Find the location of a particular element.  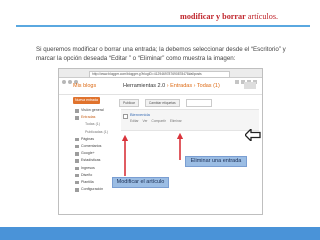

sidebar-item: Páginas is located at coordinates (87, 139).